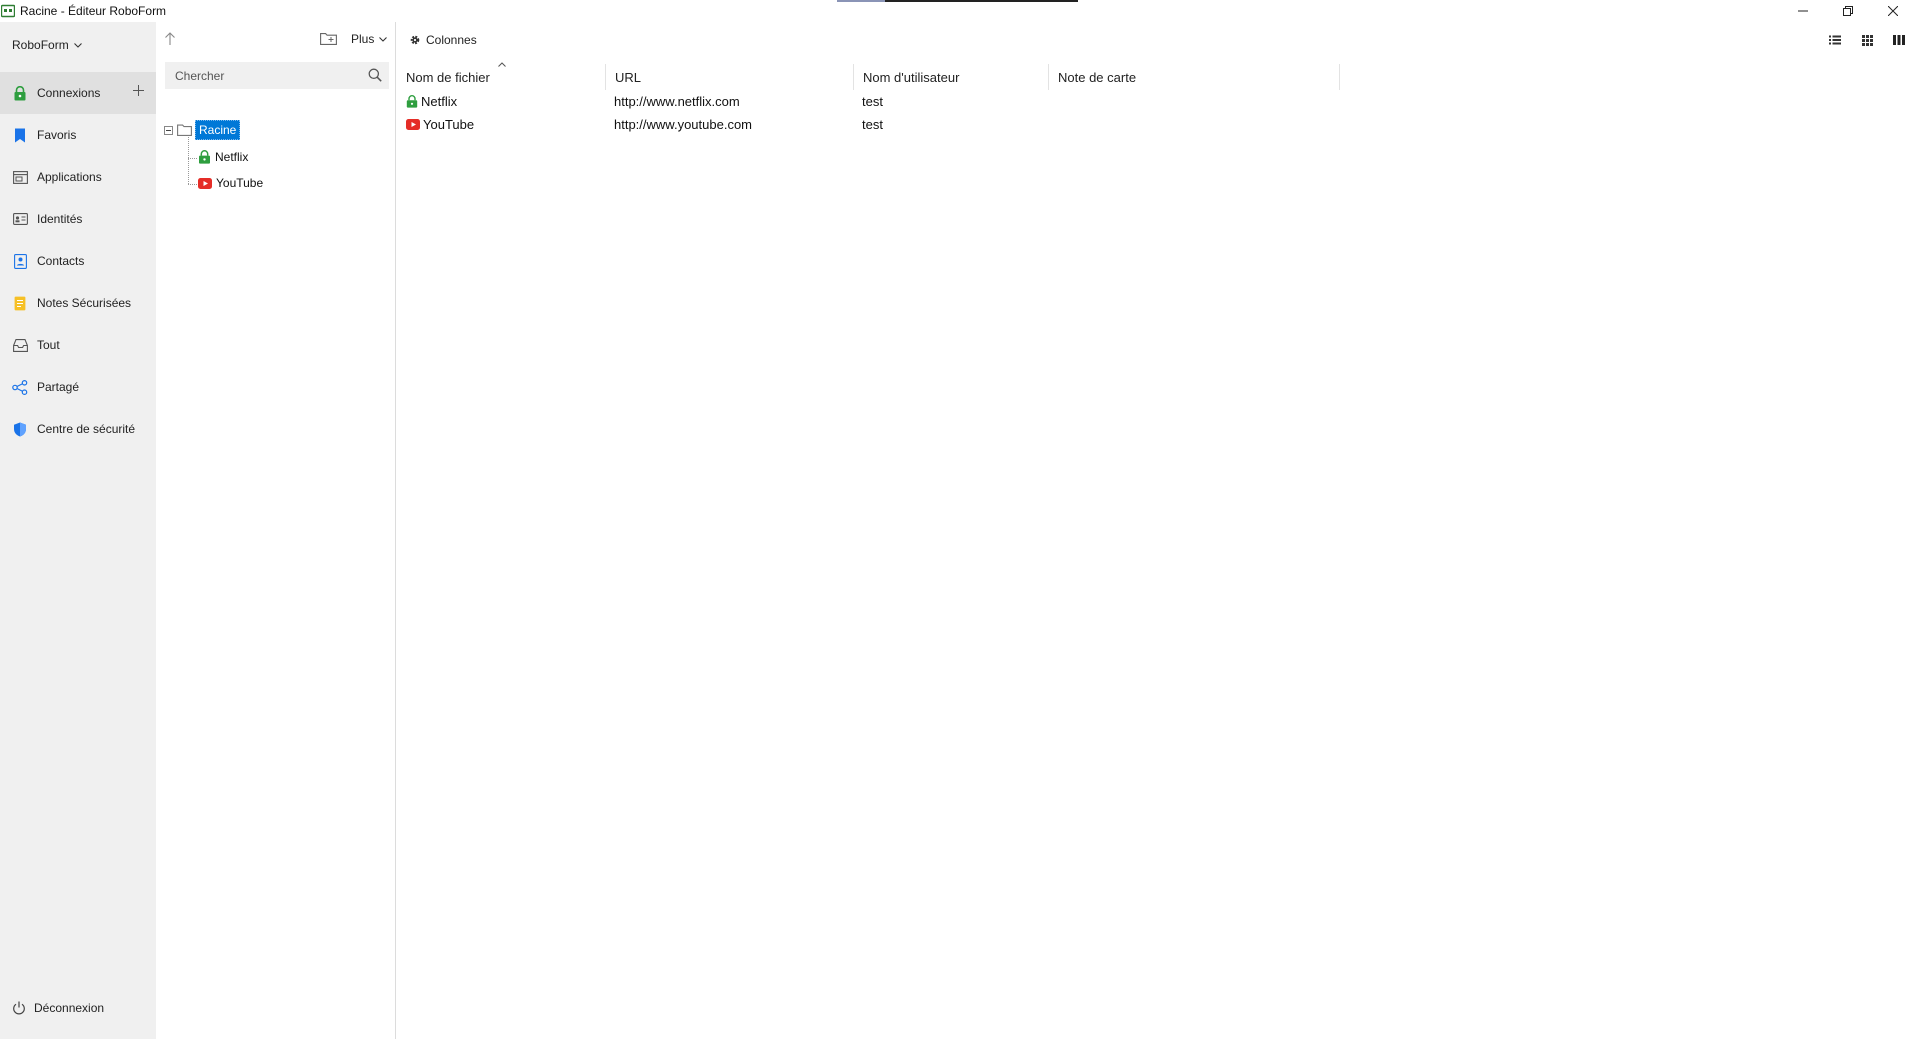 Image resolution: width=1915 pixels, height=1039 pixels. I want to click on sidebar-item-applications: Applications, so click(78, 177).